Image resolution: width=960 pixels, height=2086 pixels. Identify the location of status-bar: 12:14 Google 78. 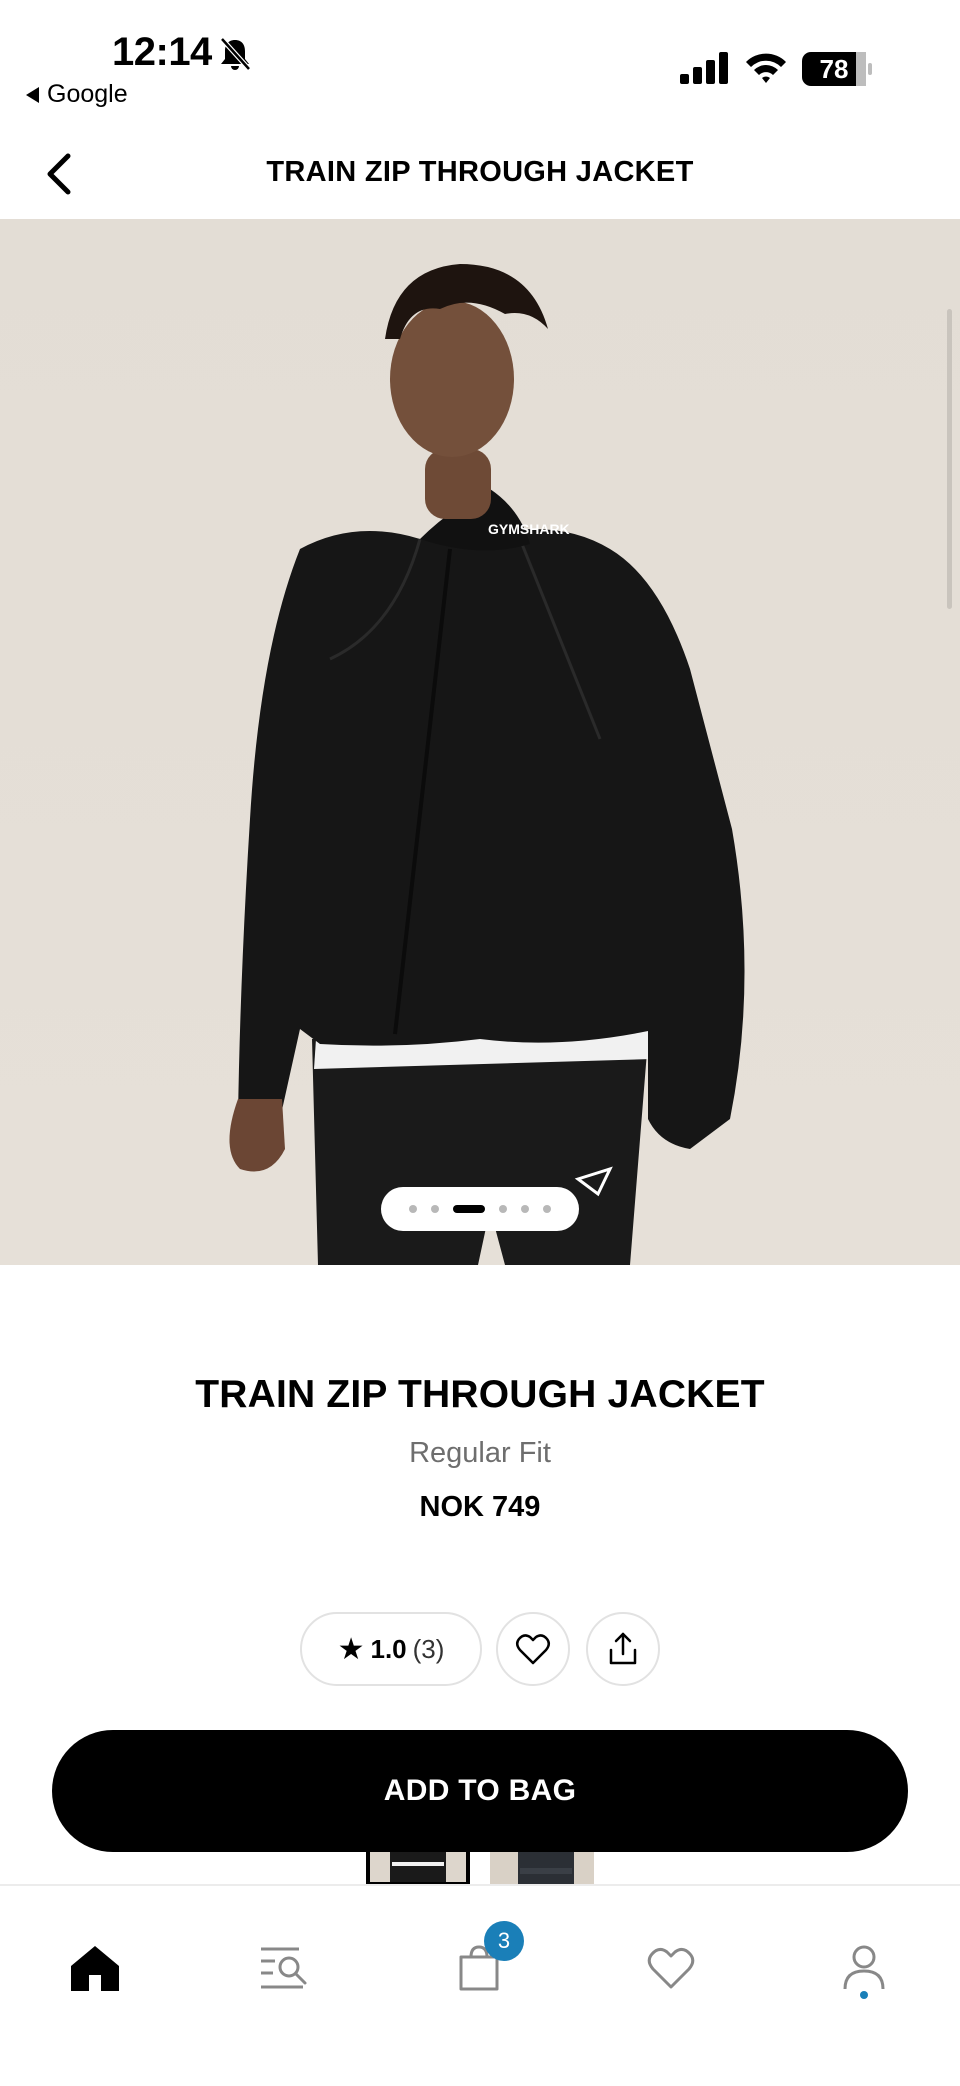
(480, 60).